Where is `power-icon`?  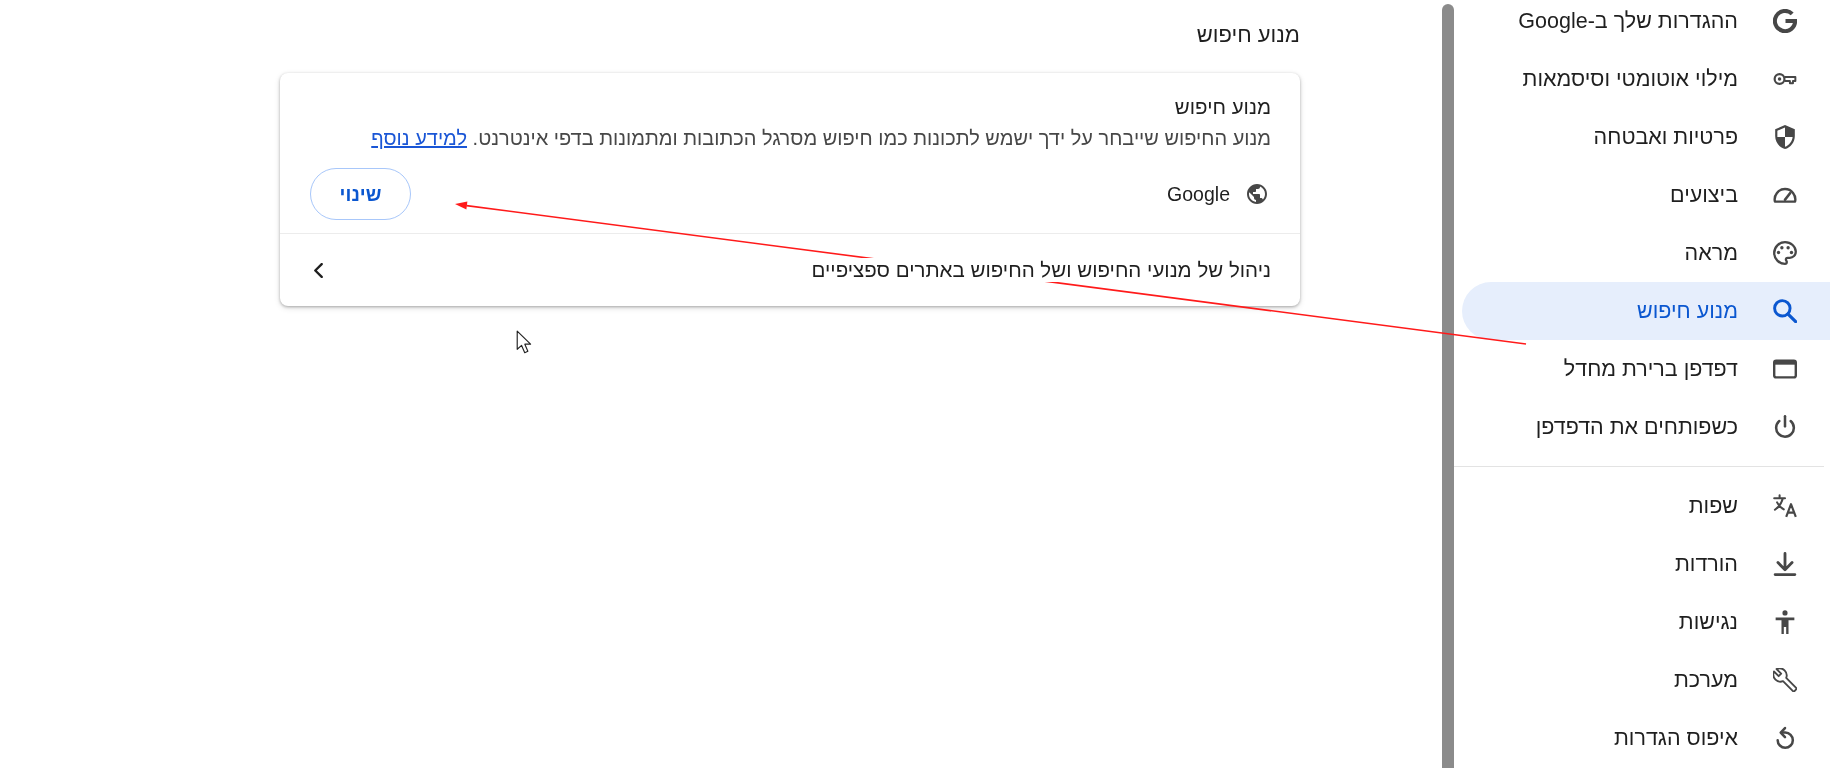
power-icon is located at coordinates (1785, 427).